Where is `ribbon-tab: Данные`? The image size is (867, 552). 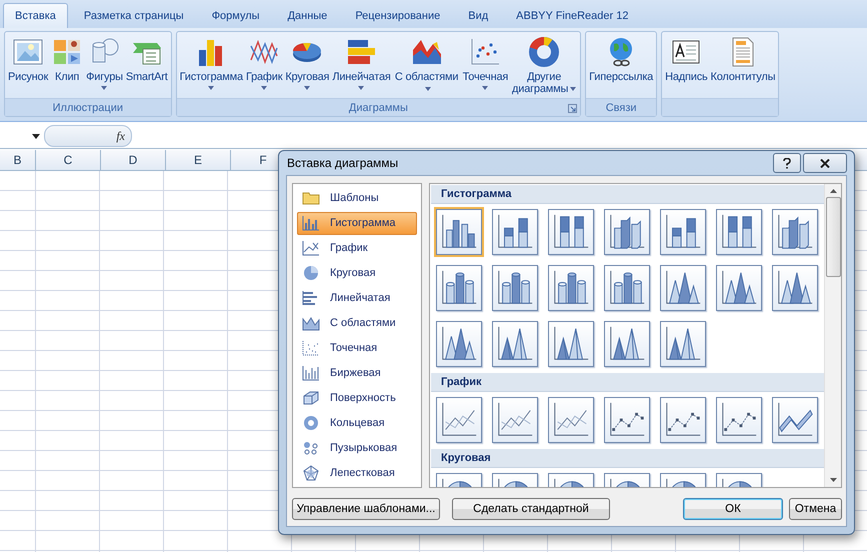
ribbon-tab: Данные is located at coordinates (308, 15).